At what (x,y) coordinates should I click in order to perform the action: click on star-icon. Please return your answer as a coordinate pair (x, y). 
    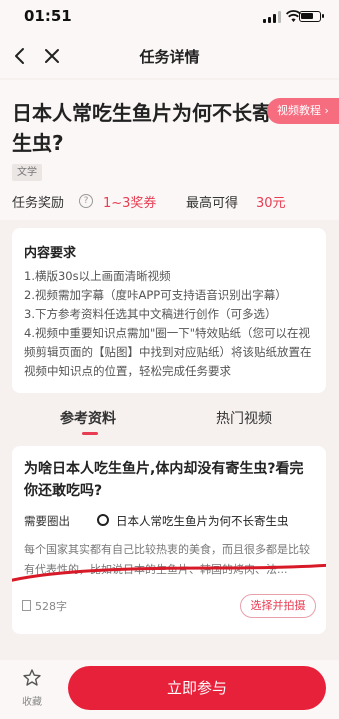
    Looking at the image, I should click on (32, 678).